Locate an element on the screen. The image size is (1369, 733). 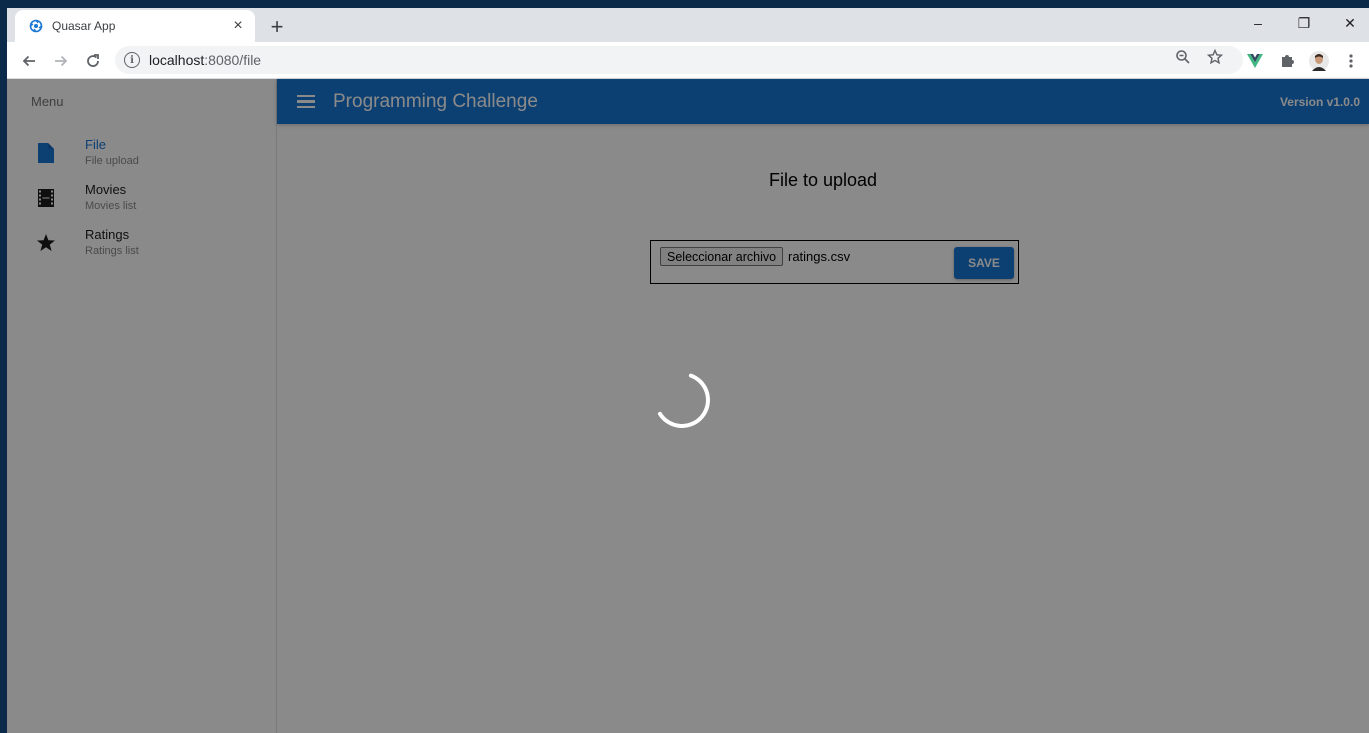
address-bar: i localhost:8080/file is located at coordinates (679, 60).